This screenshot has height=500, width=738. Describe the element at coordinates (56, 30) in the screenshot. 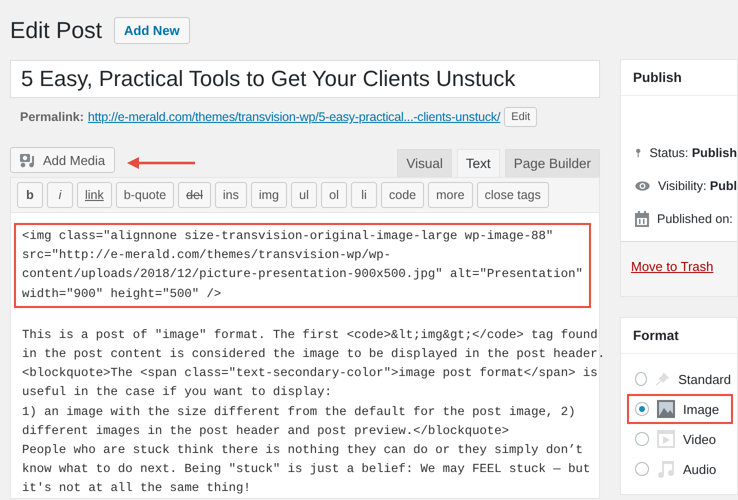

I see `page-title: Edit Post` at that location.